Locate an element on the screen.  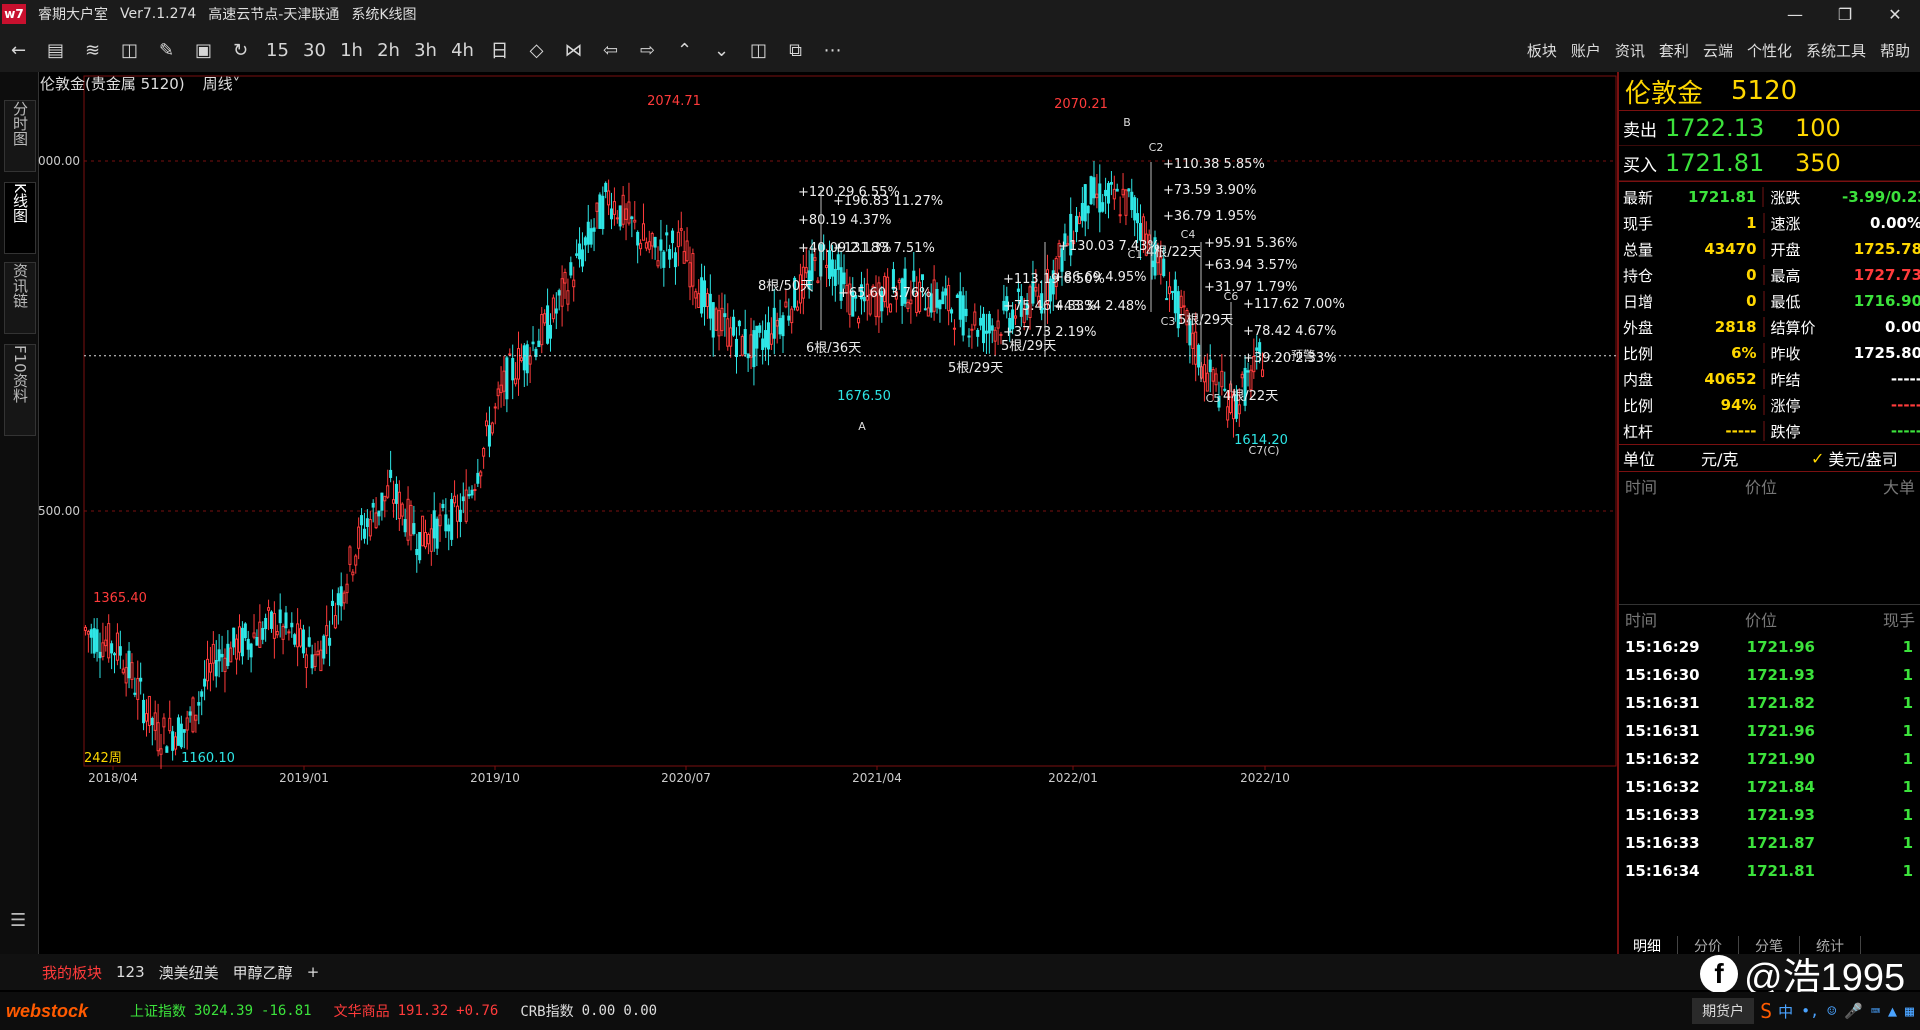
zoom-in-icon: ◇ is located at coordinates (536, 50).